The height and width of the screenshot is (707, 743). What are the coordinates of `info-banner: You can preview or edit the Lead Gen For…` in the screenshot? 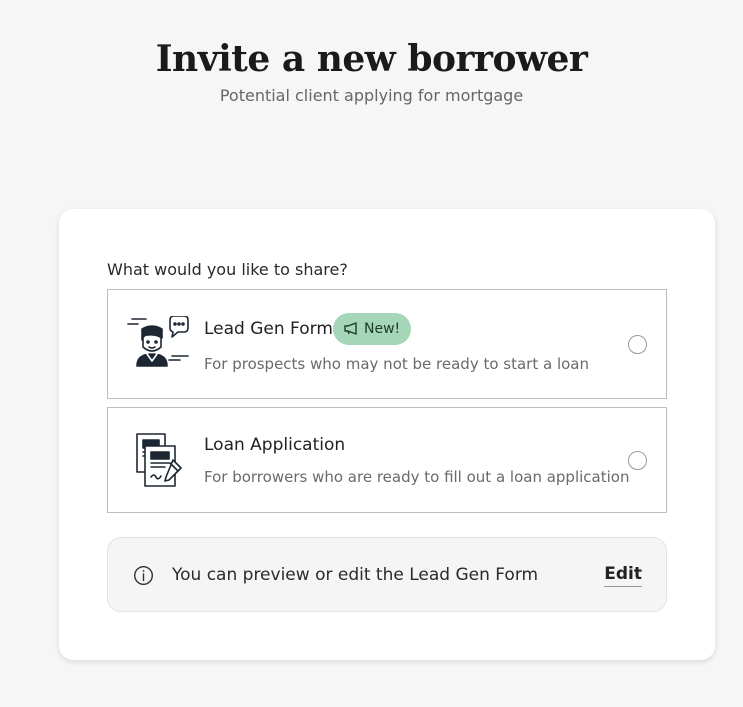 It's located at (387, 574).